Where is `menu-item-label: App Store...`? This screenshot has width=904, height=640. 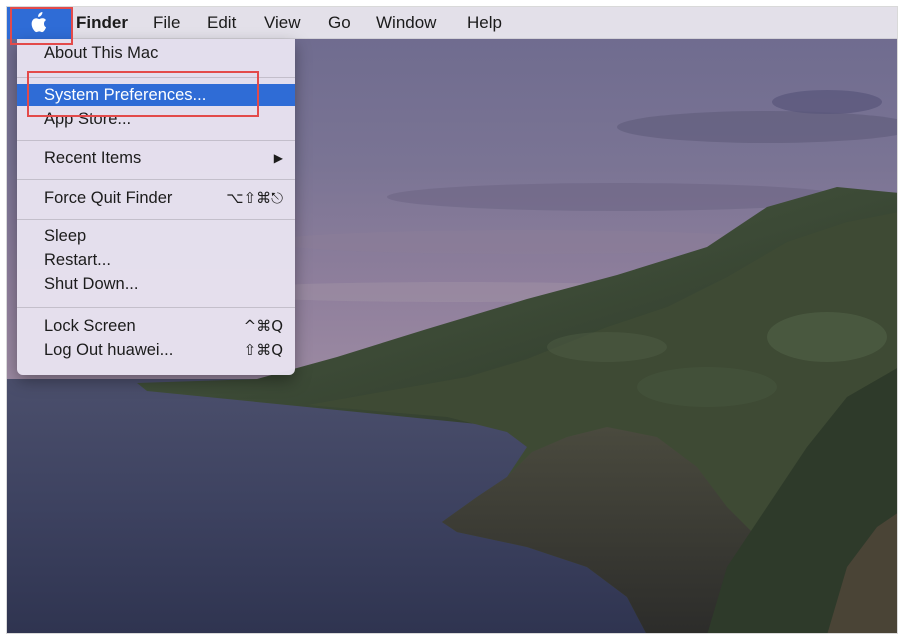
menu-item-label: App Store... is located at coordinates (88, 119).